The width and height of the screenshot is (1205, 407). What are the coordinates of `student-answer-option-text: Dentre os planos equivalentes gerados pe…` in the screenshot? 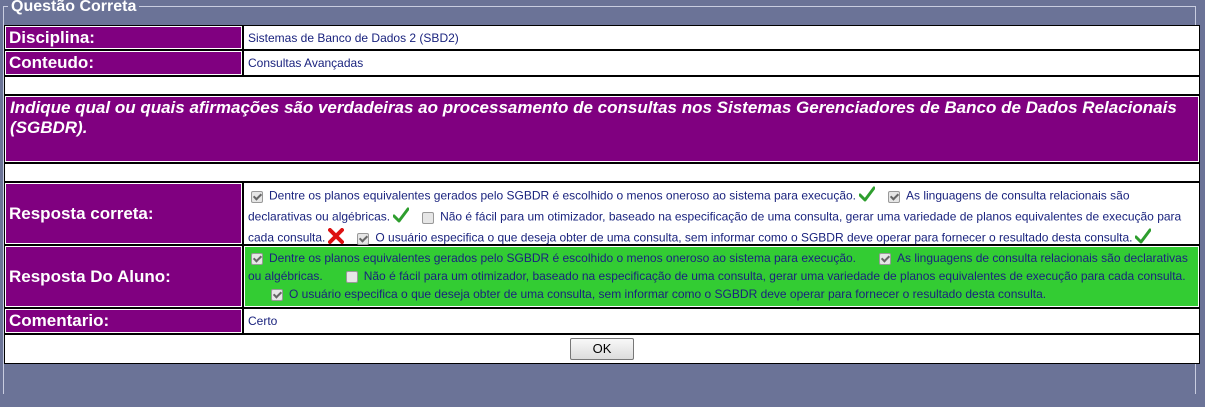 It's located at (563, 258).